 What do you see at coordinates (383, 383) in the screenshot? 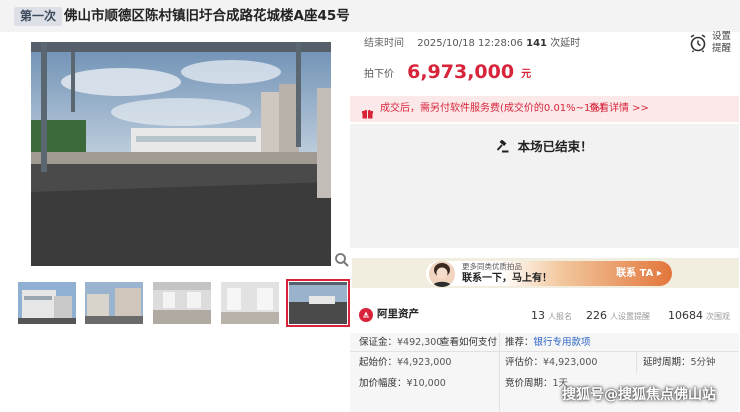
I see `increment-label: 加价幅度：` at bounding box center [383, 383].